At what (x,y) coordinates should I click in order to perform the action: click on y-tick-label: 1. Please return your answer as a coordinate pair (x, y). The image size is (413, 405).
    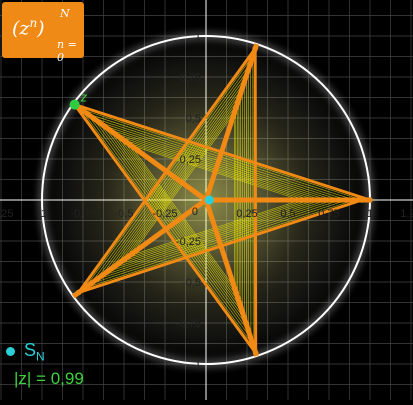
    Looking at the image, I should click on (198, 37).